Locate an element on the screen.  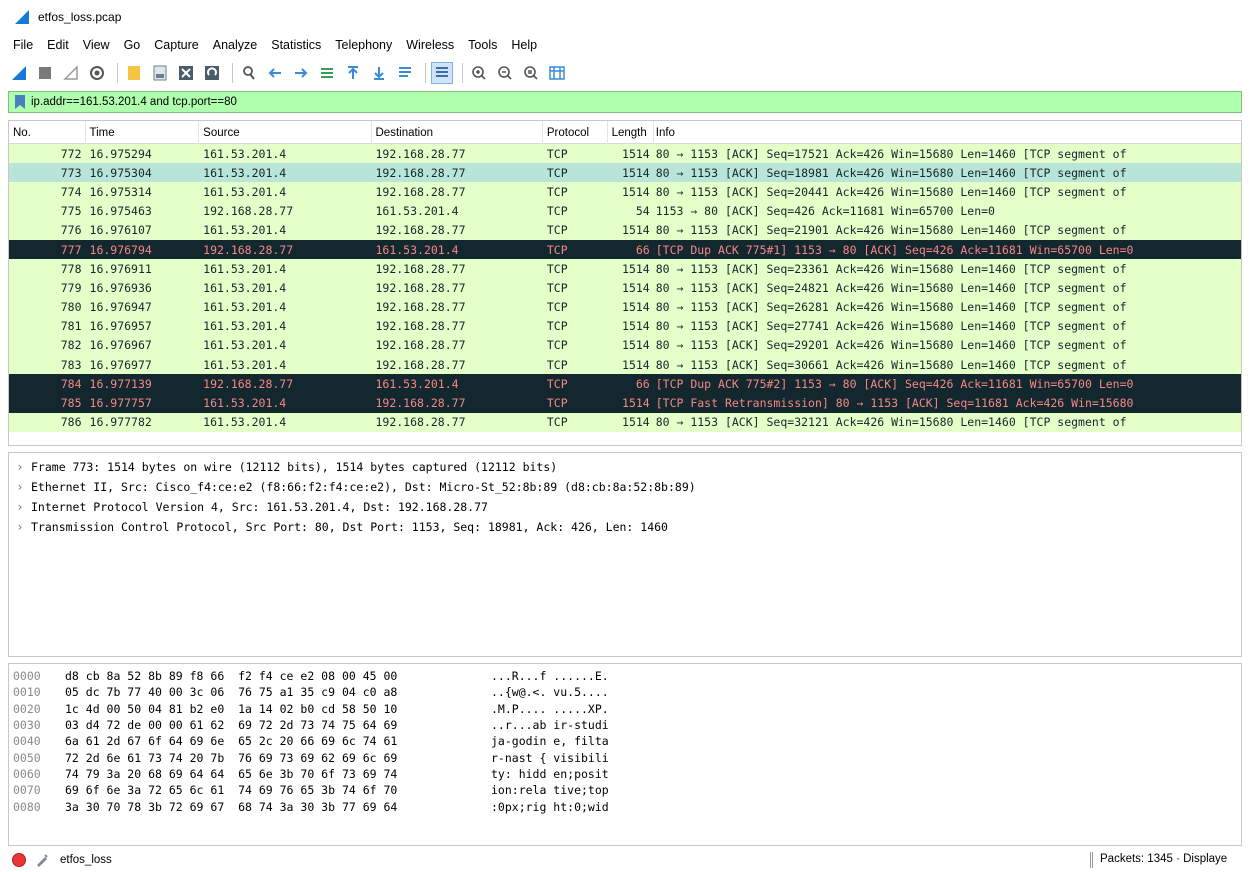
restart-capture-button is located at coordinates (71, 73).